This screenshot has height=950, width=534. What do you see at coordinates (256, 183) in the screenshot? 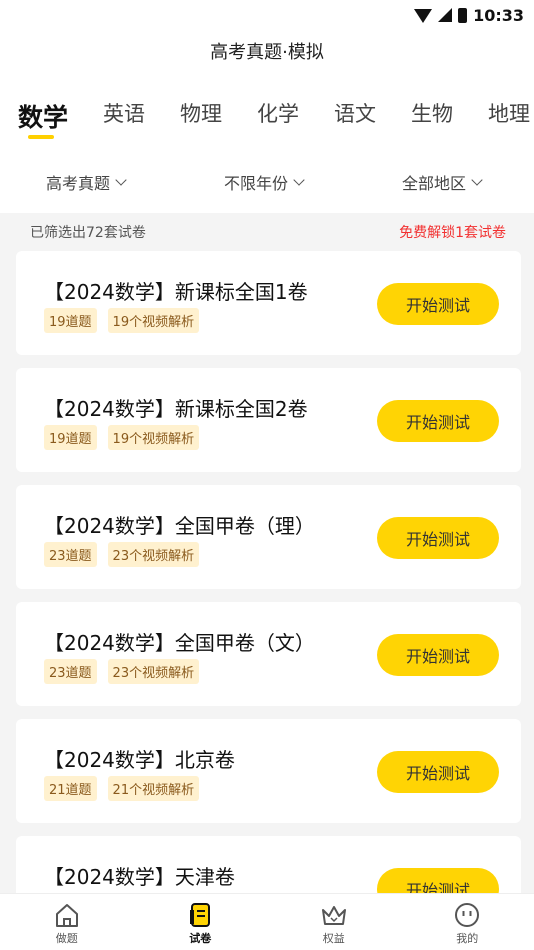
I see `filter-label: 不限年份` at bounding box center [256, 183].